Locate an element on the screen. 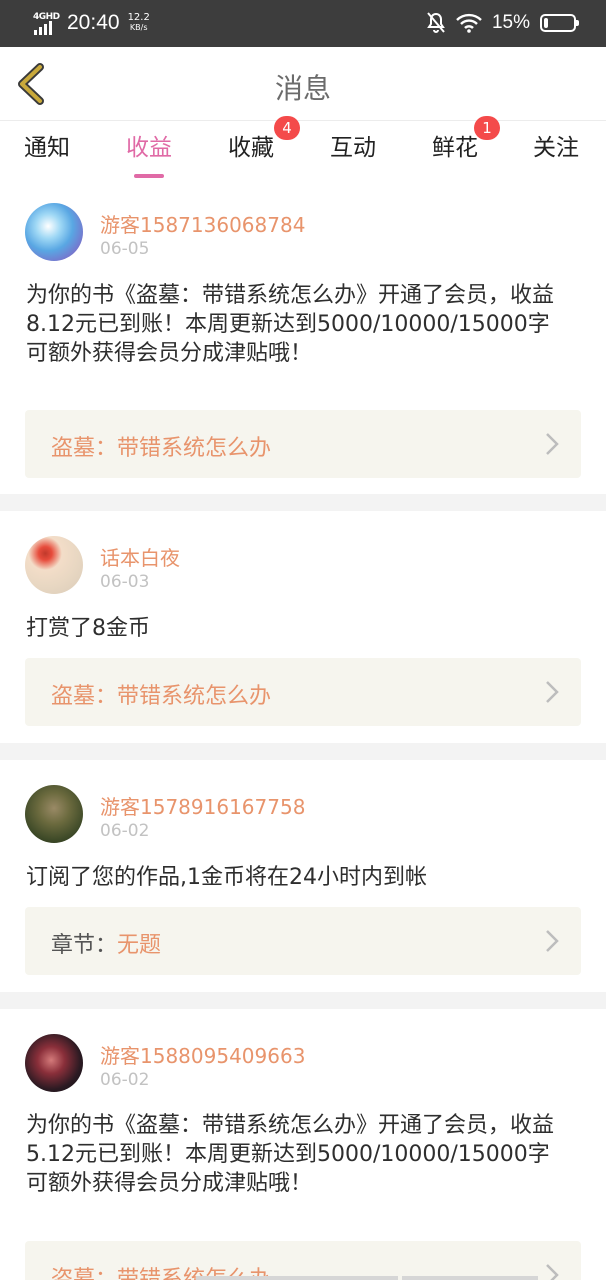 The image size is (606, 1280). tab-notifications: 通知 is located at coordinates (47, 150).